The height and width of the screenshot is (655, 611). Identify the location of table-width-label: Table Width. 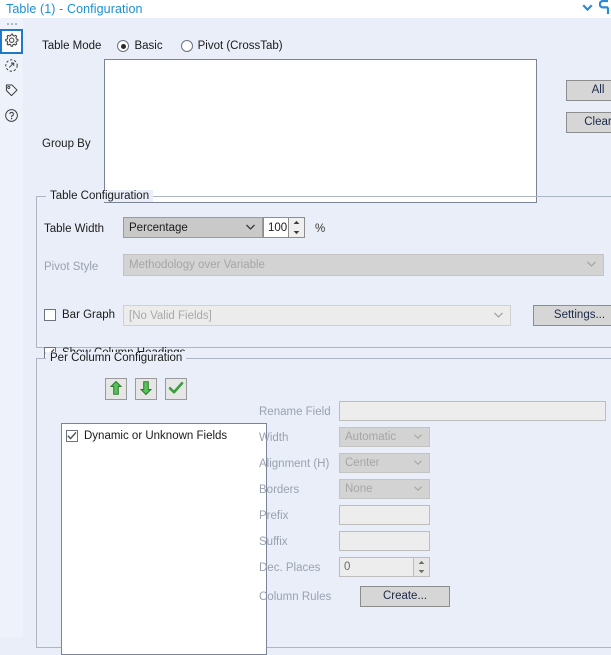
(74, 229).